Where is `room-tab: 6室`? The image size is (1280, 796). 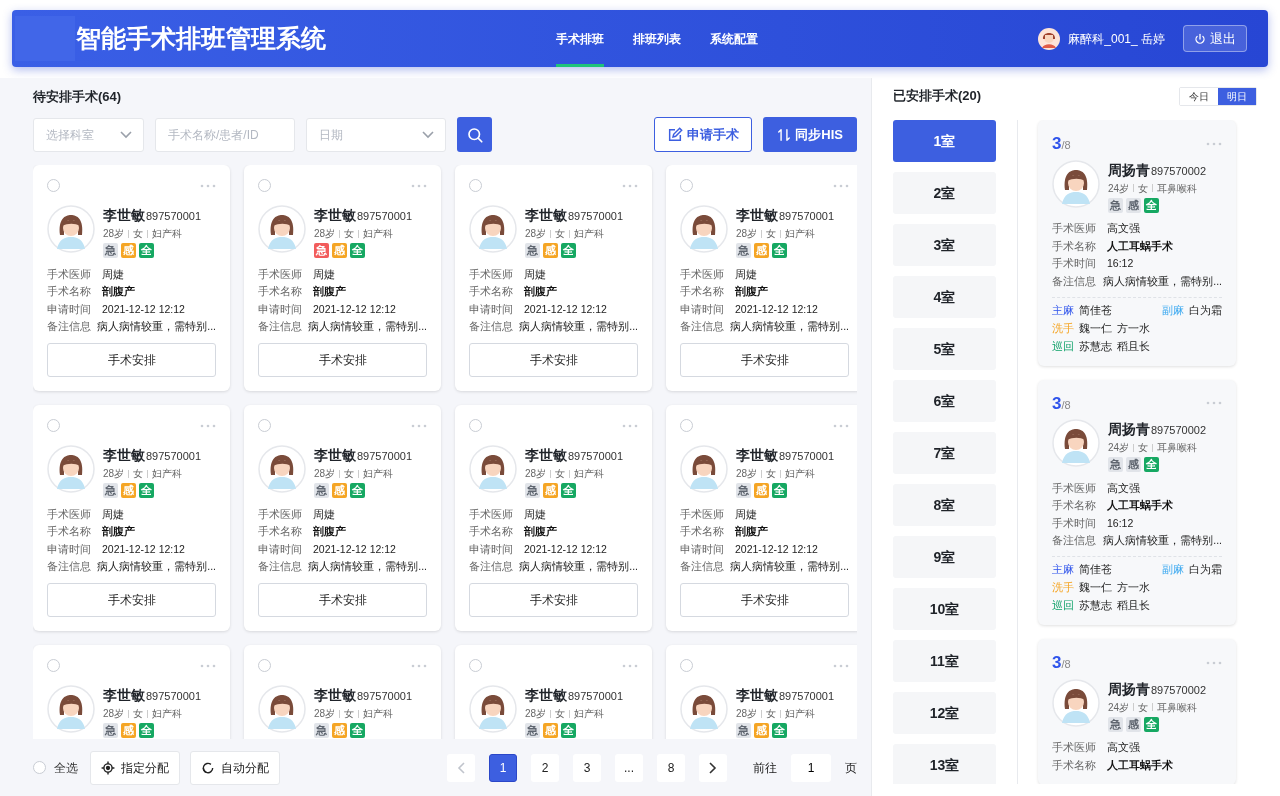
room-tab: 6室 is located at coordinates (944, 401).